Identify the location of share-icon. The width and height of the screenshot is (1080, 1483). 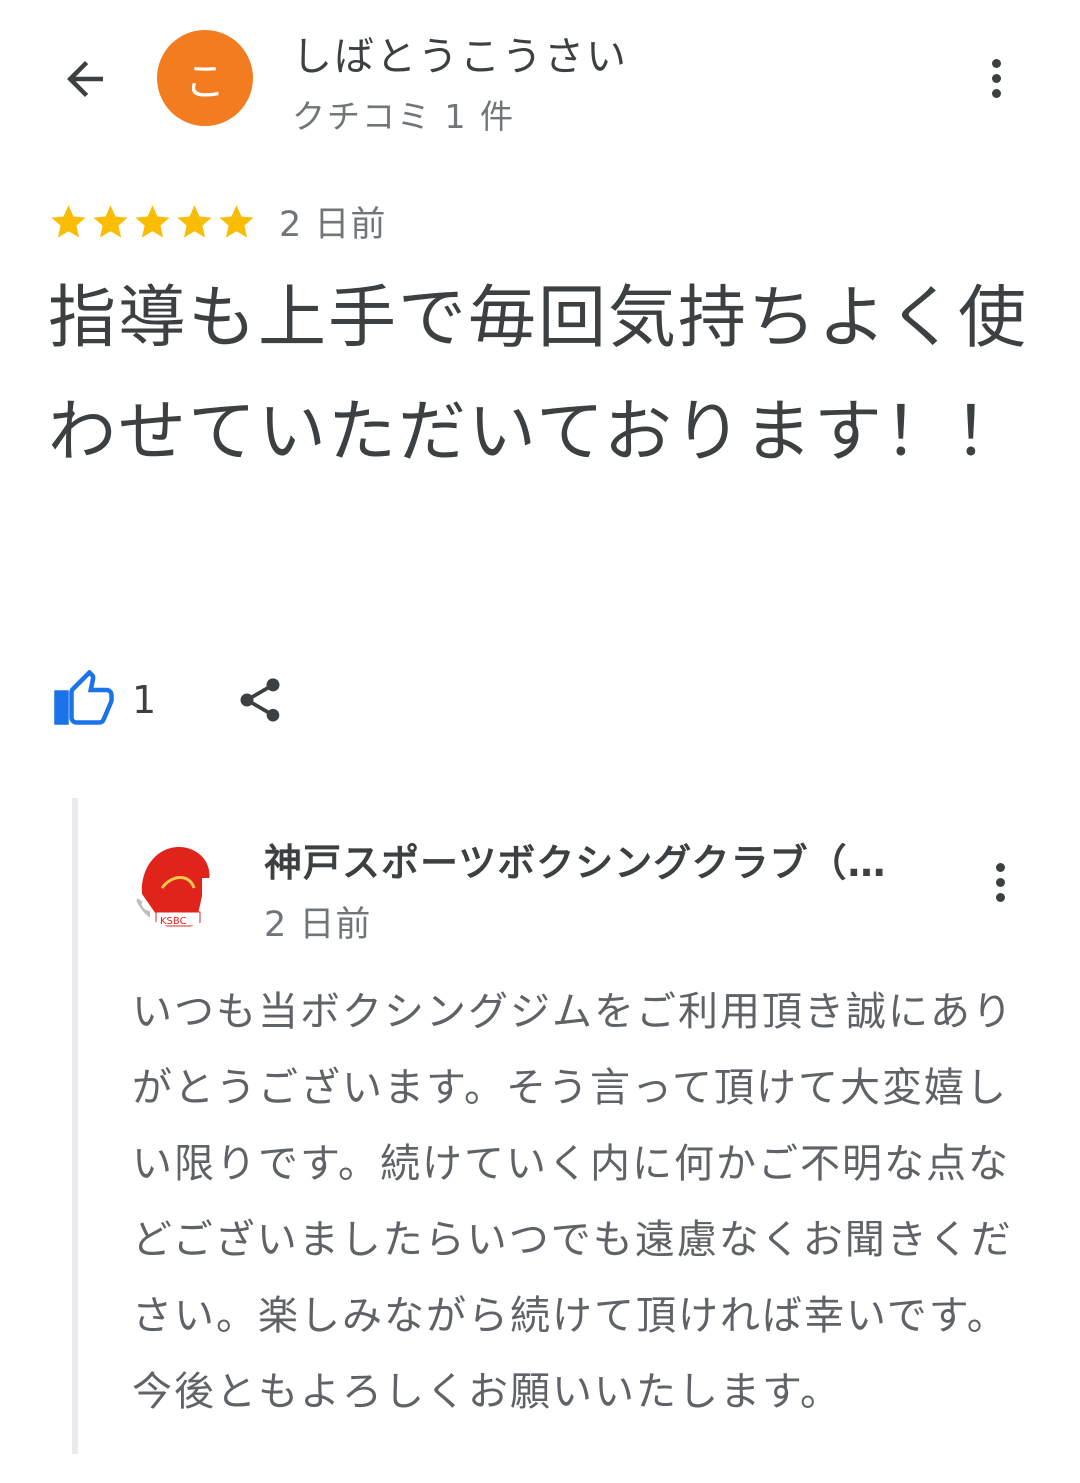
(260, 700).